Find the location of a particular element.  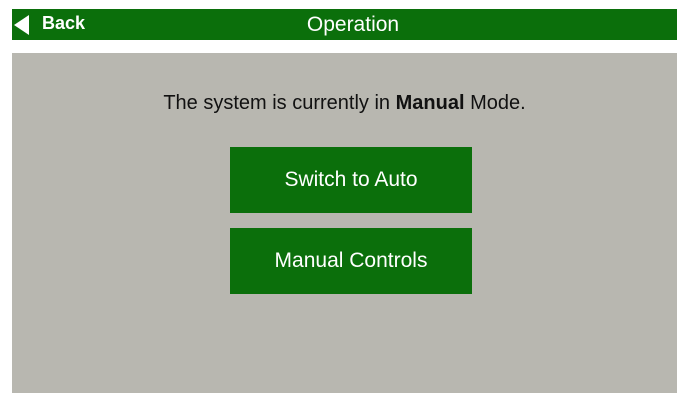

header-bar: Back Operation is located at coordinates (344, 24).